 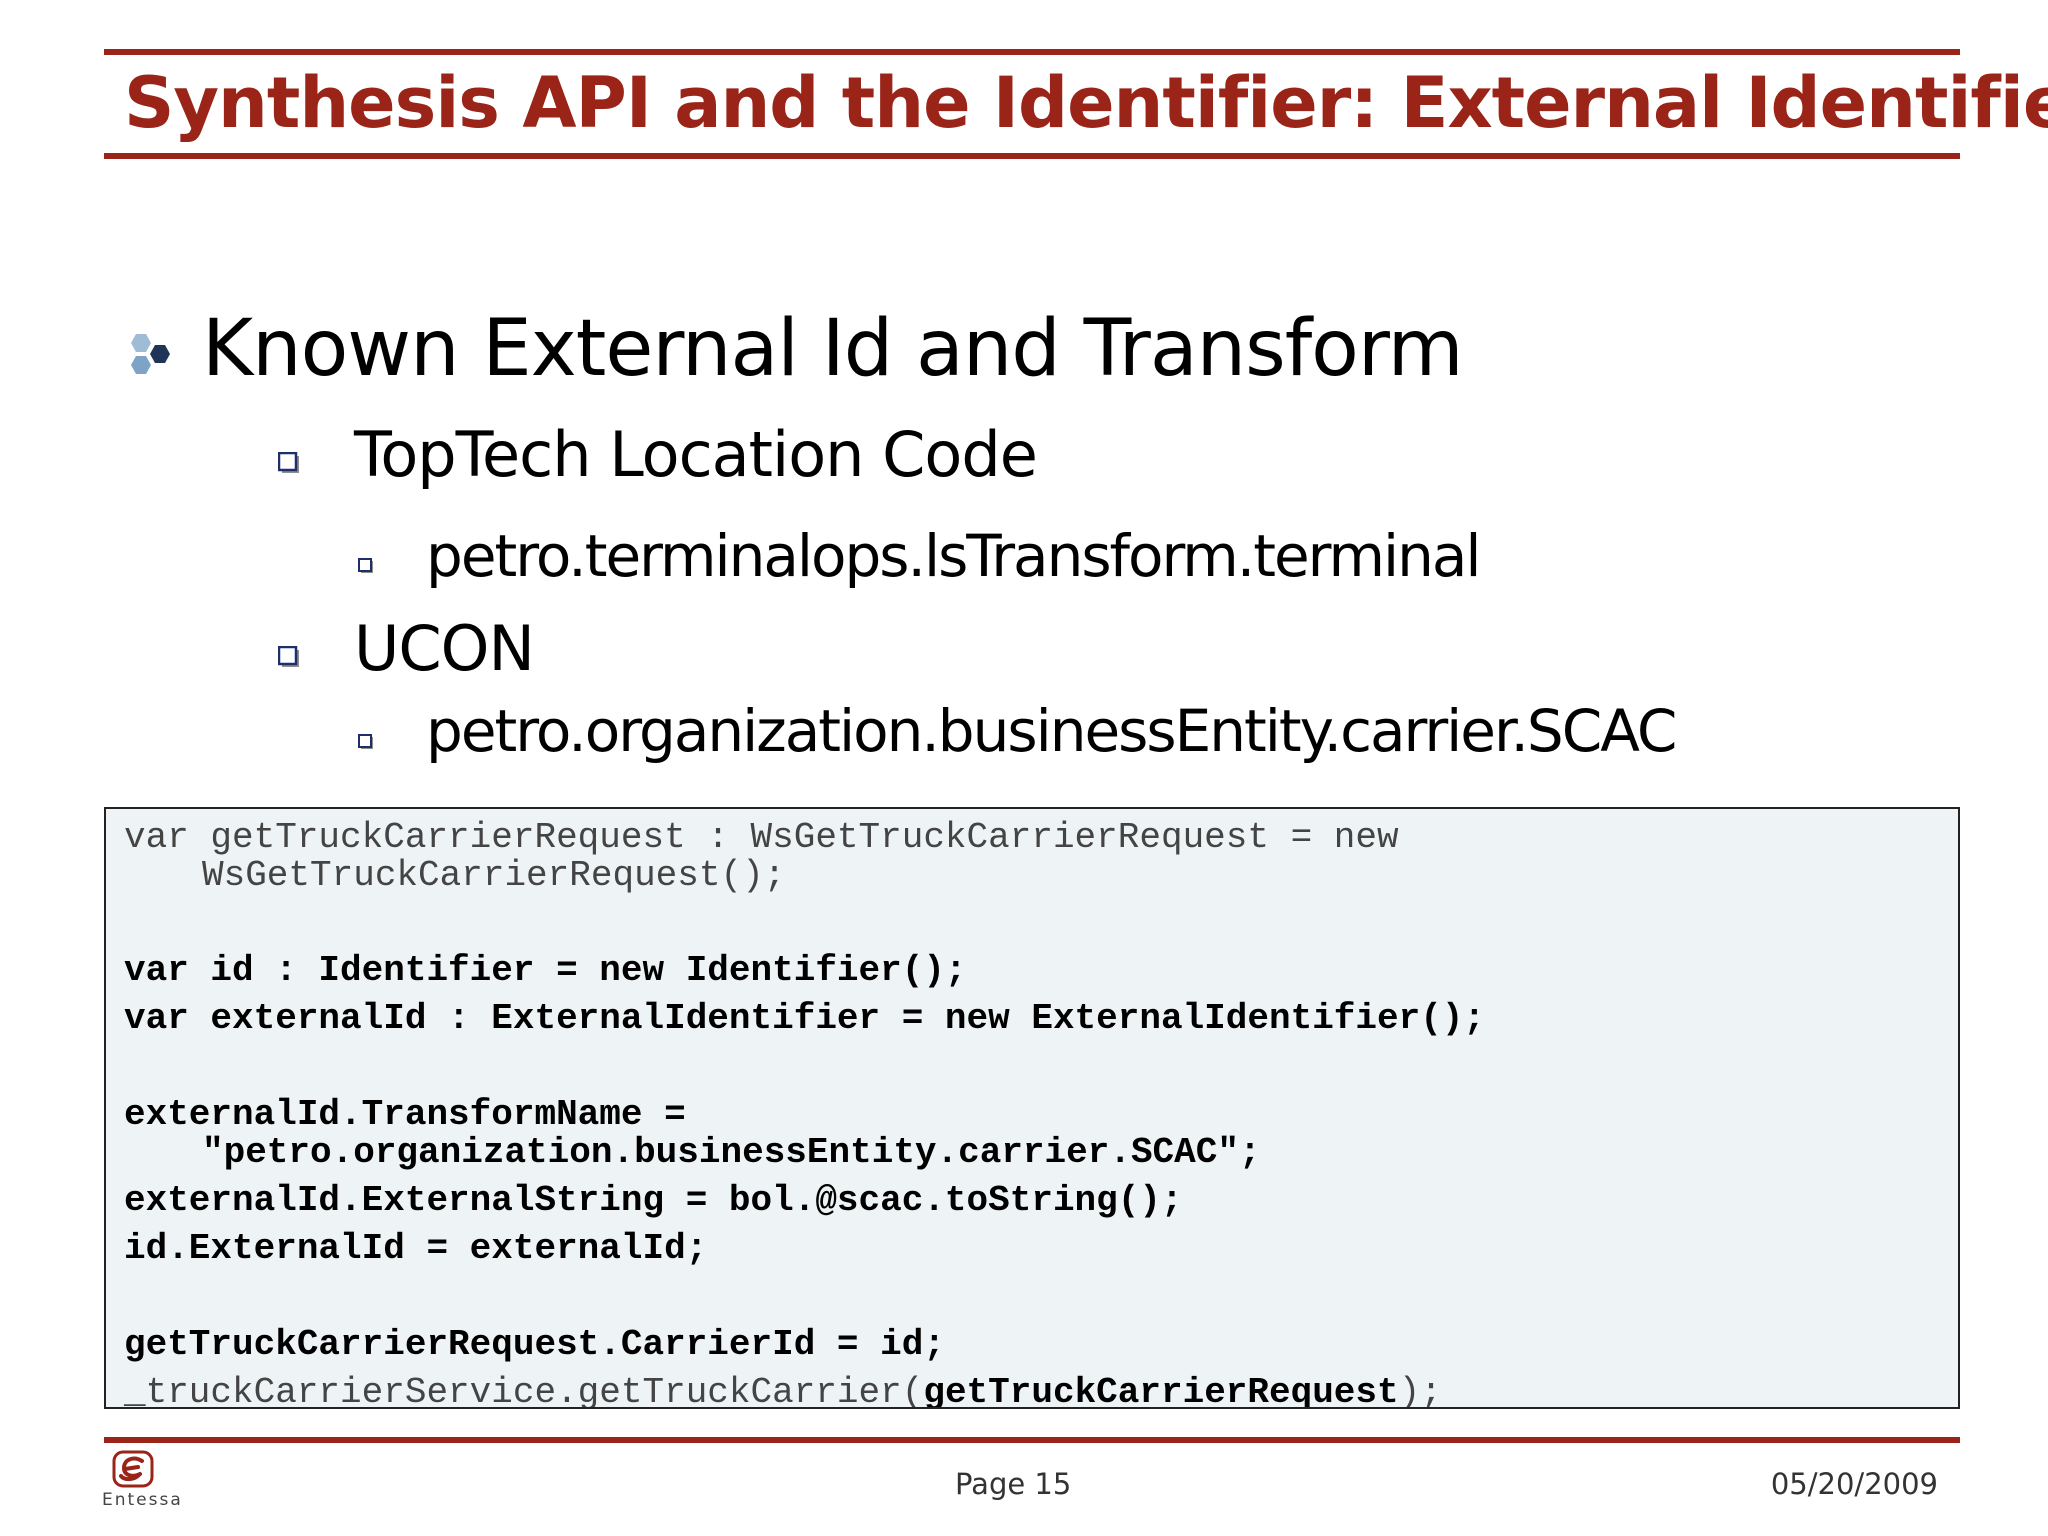 I want to click on code-line: var id : Identifier = new Identifier();, so click(x=545, y=970).